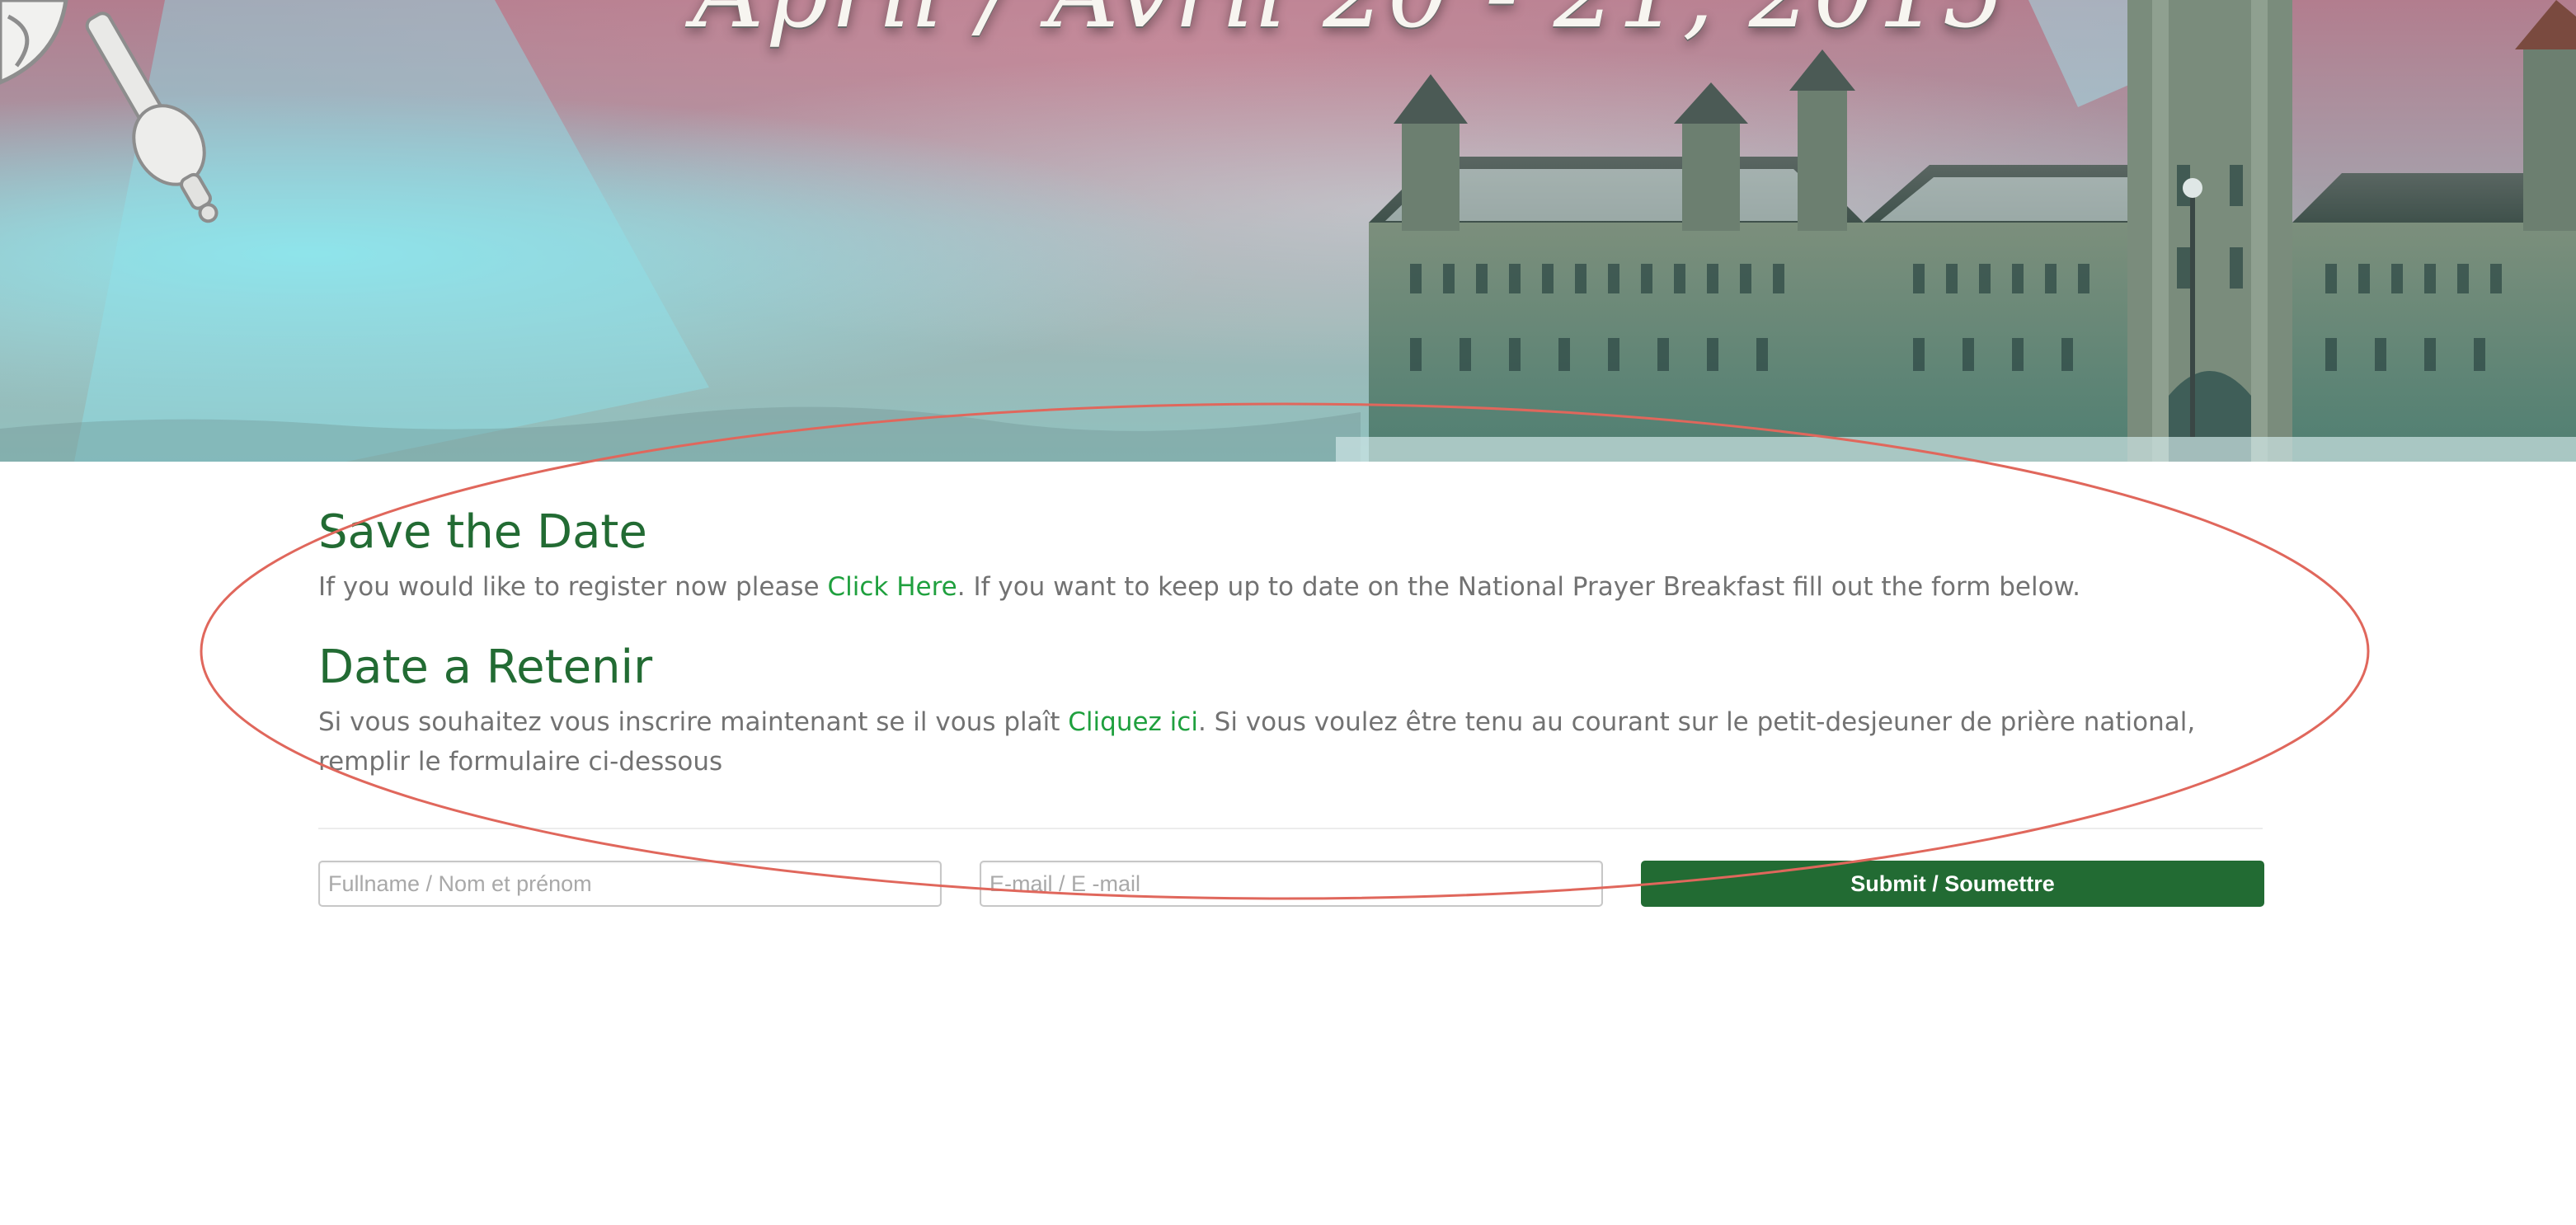  What do you see at coordinates (892, 587) in the screenshot?
I see `register-link: Click Here` at bounding box center [892, 587].